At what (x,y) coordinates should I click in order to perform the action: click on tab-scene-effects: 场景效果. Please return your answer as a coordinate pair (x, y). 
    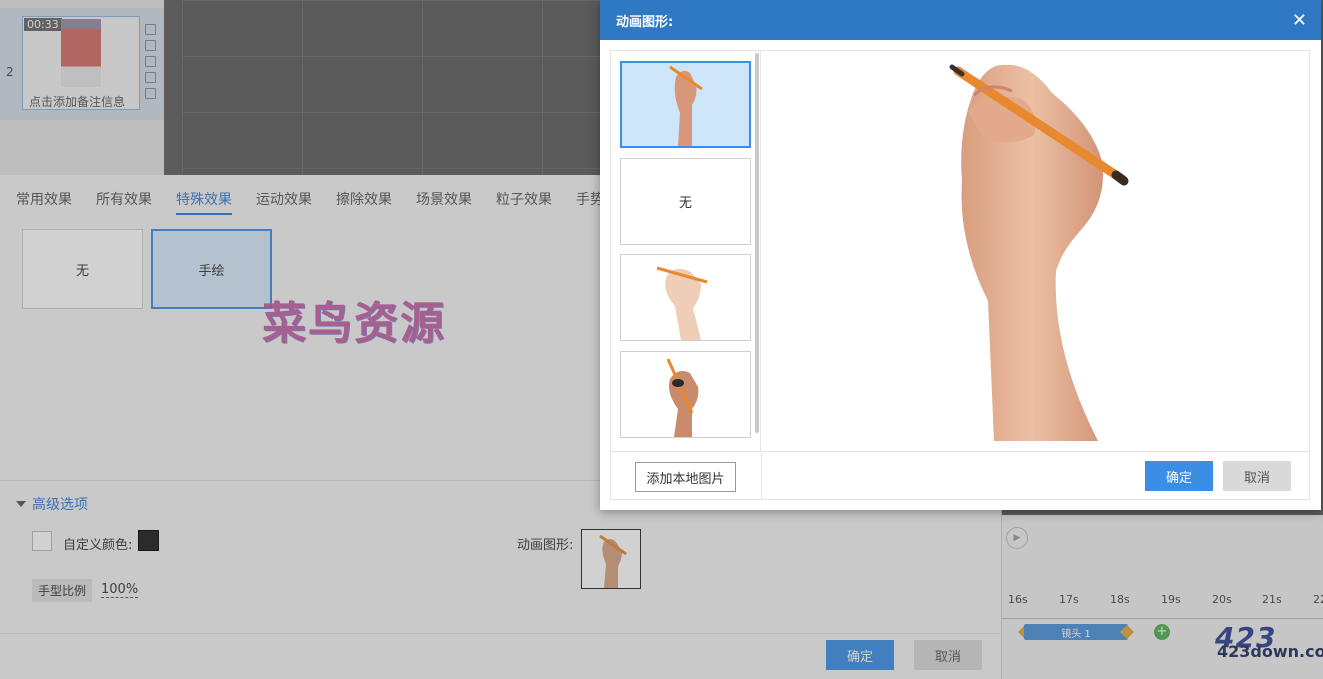
    Looking at the image, I should click on (444, 202).